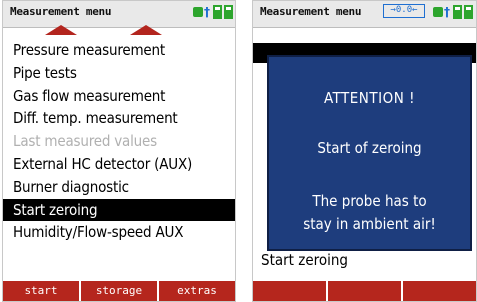 This screenshot has height=302, width=477. I want to click on menu-item: Gas flow measurement, so click(119, 96).